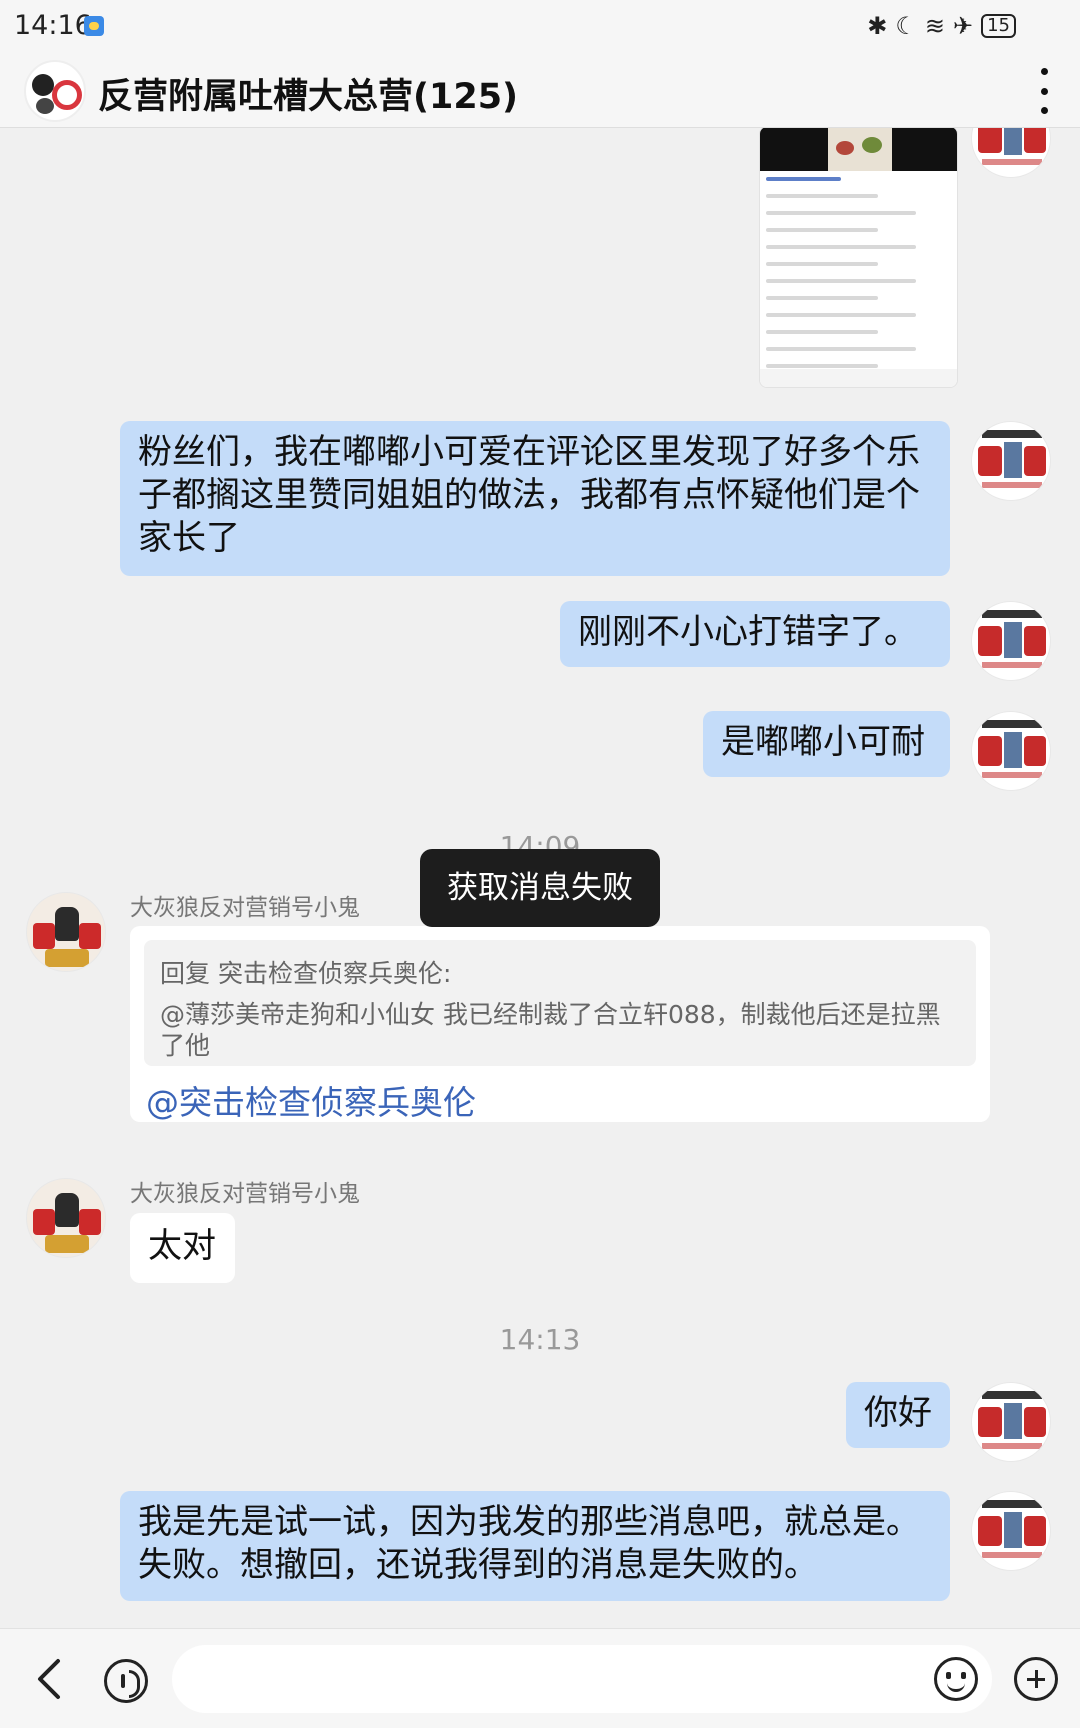  Describe the element at coordinates (963, 26) in the screenshot. I see `airplane-icon: ✈` at that location.